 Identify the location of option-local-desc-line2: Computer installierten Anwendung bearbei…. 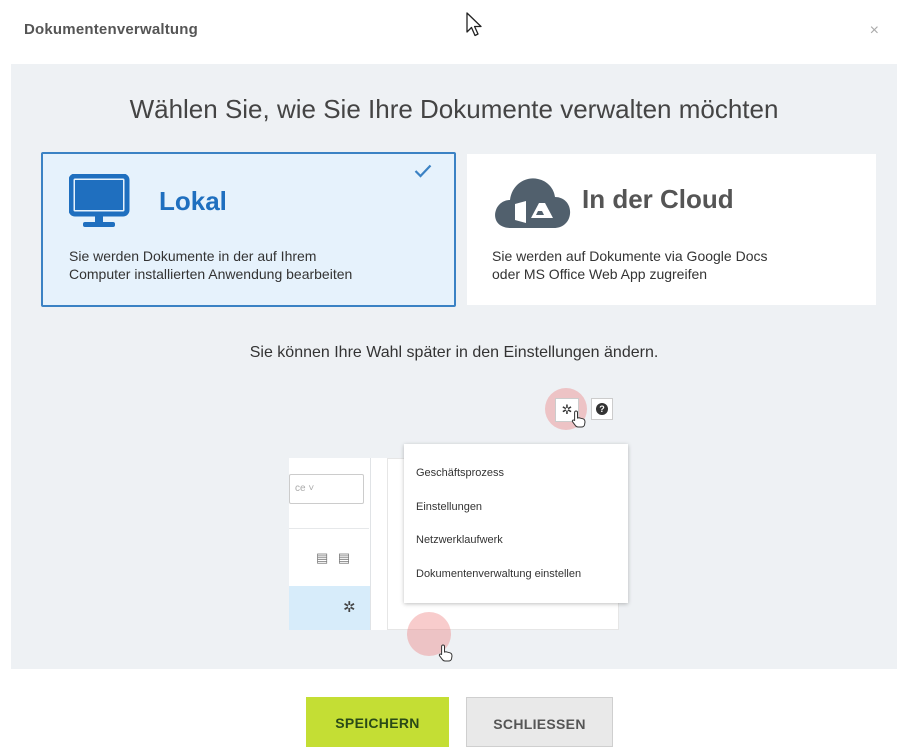
(211, 274).